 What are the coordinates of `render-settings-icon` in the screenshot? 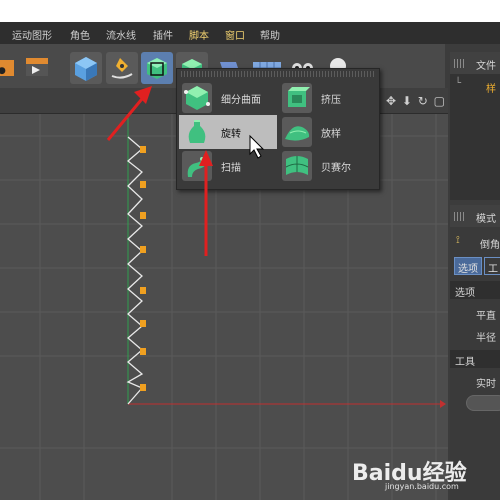 It's located at (38, 68).